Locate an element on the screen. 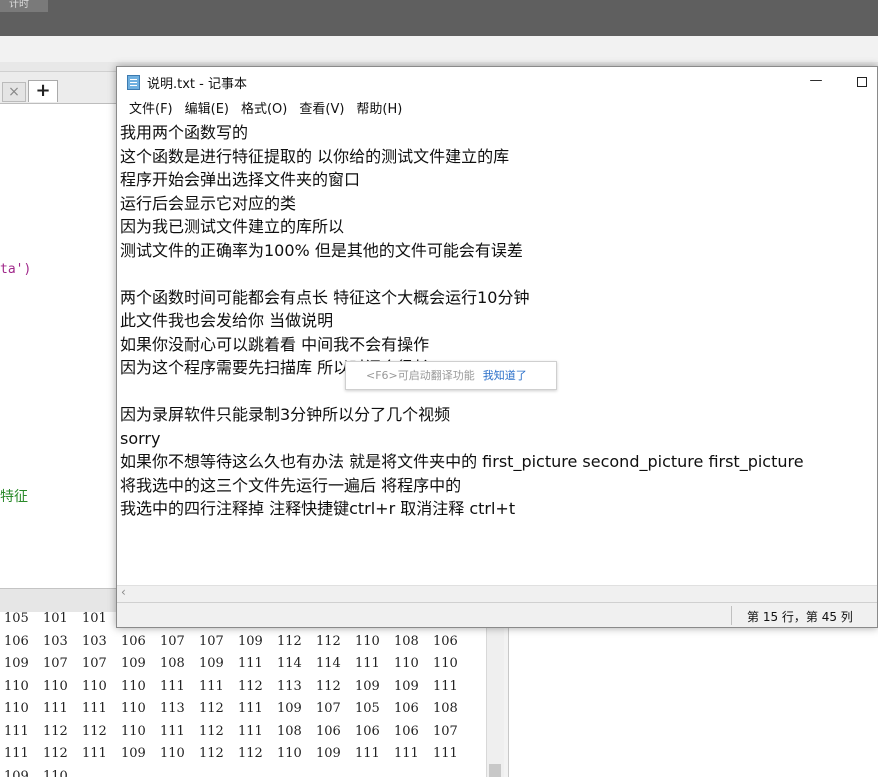  minimize-button: — is located at coordinates (816, 82).